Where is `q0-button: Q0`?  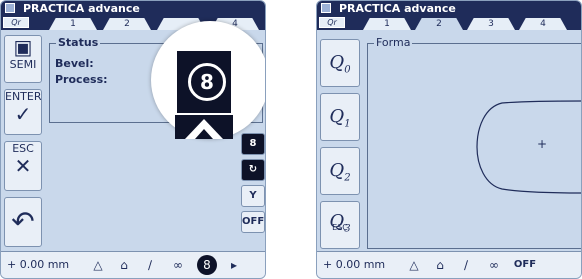 q0-button: Q0 is located at coordinates (340, 63).